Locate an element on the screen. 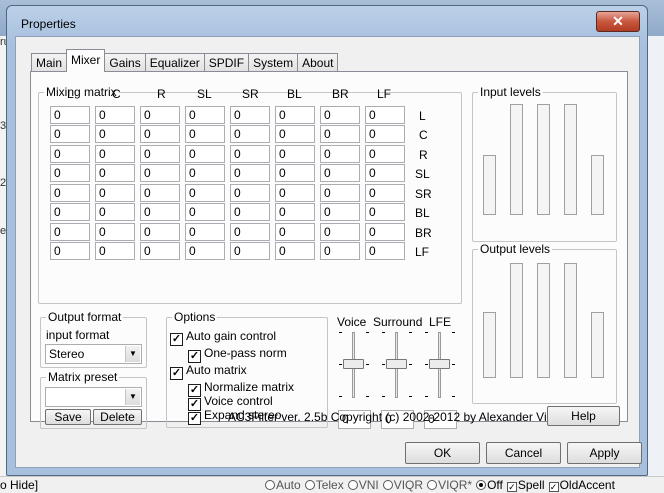  help-button: Help is located at coordinates (583, 416).